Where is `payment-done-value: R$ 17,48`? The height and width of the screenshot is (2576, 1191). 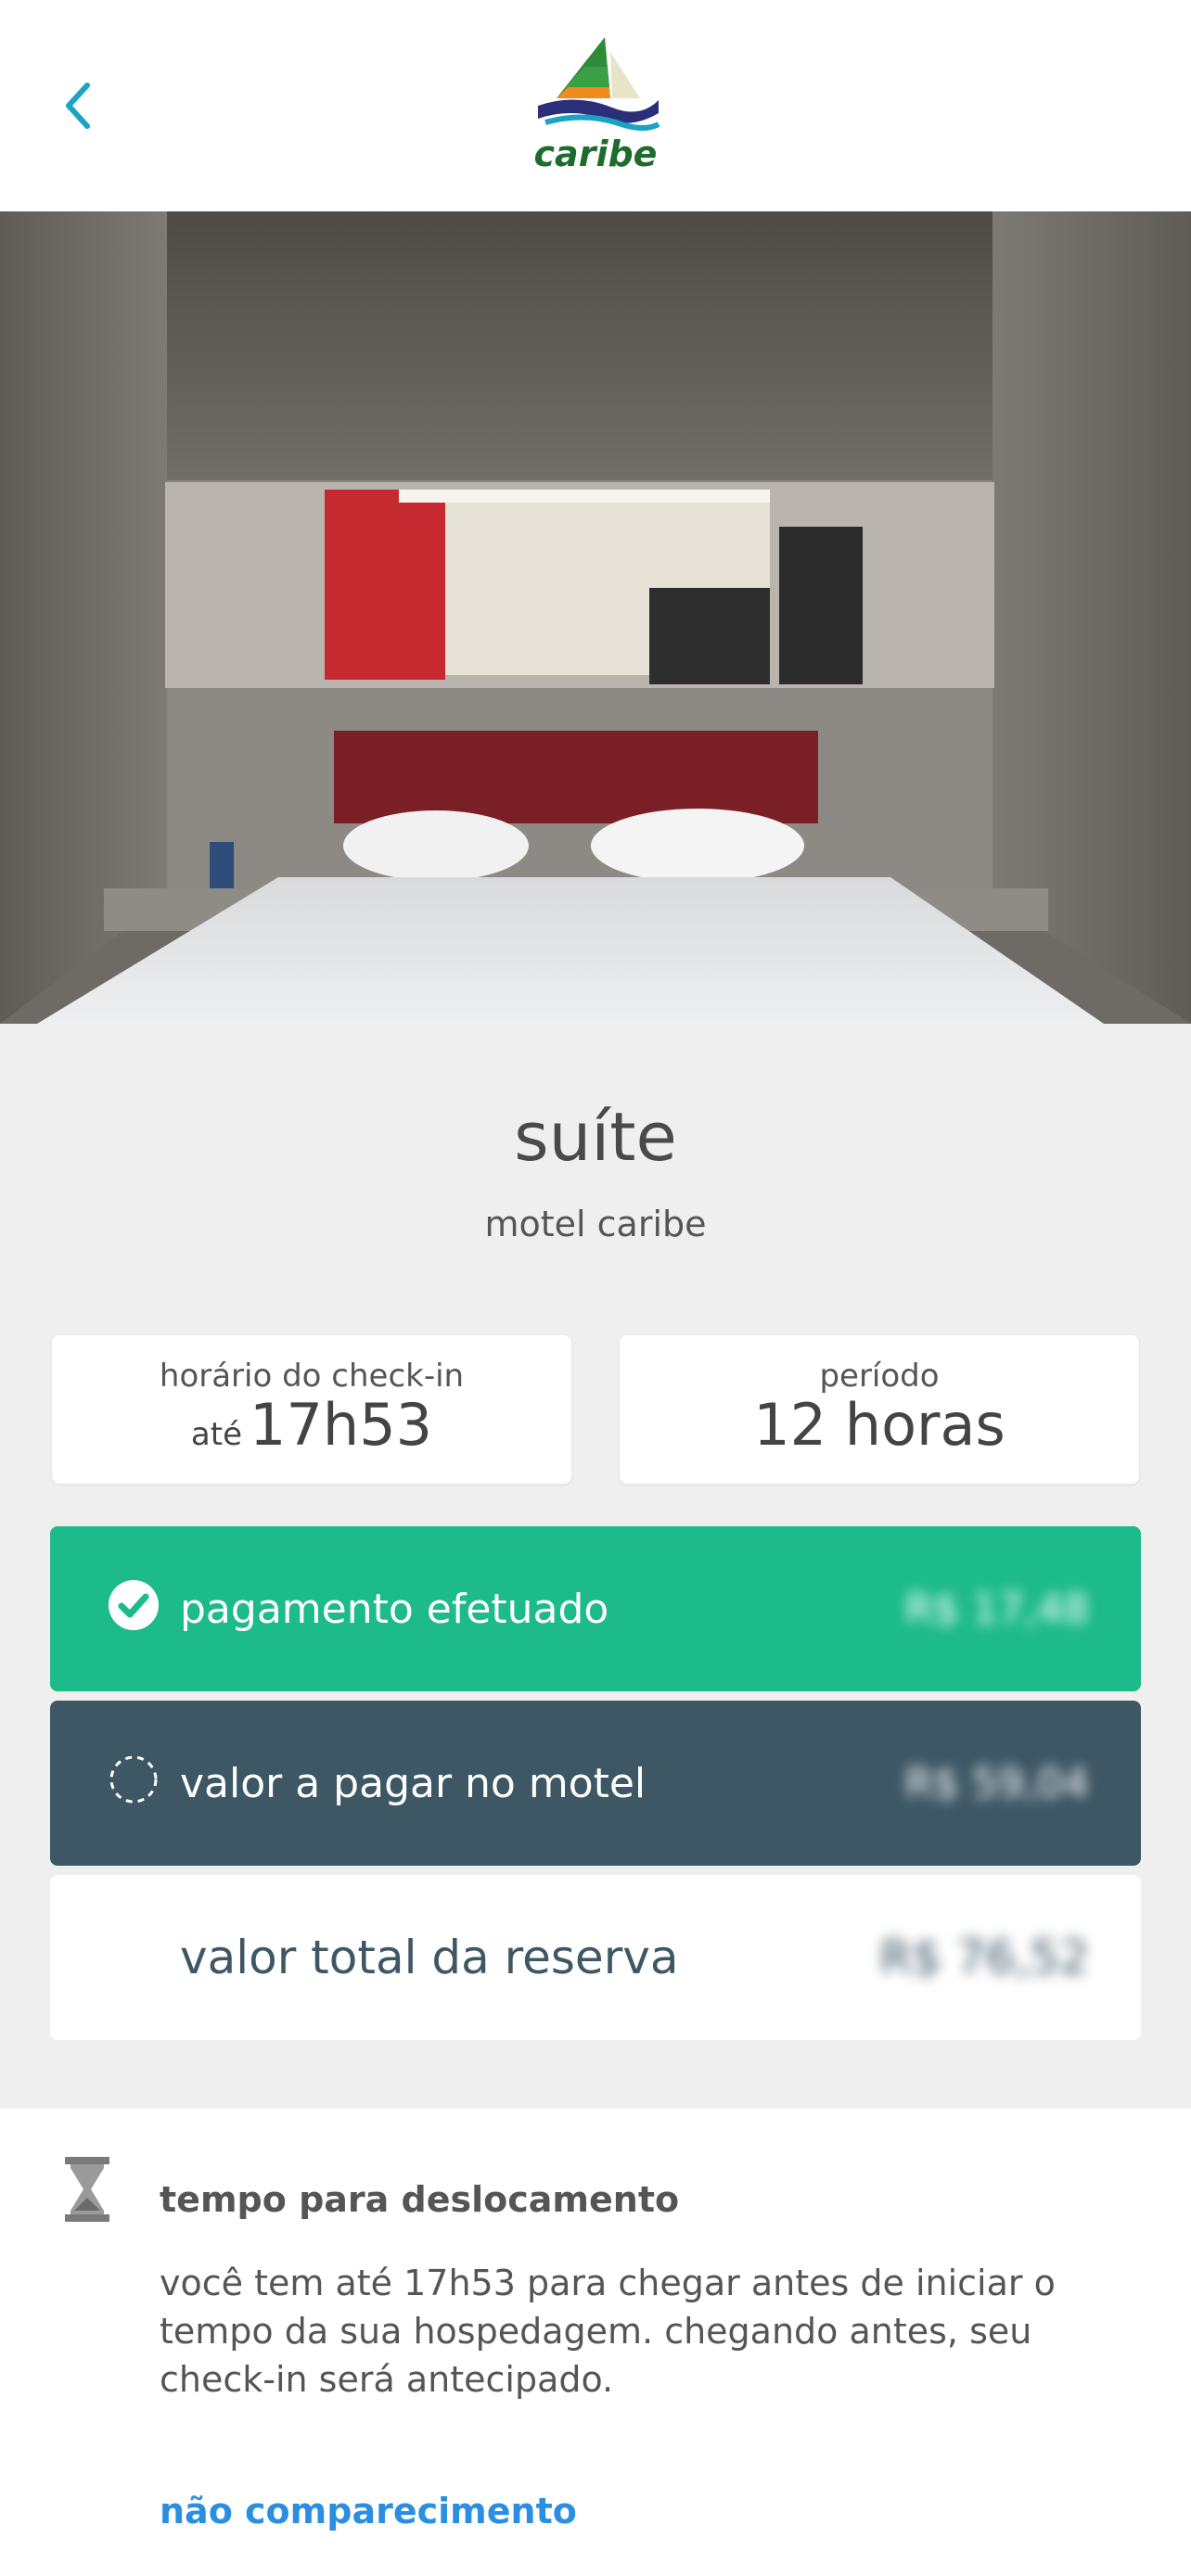 payment-done-value: R$ 17,48 is located at coordinates (996, 1609).